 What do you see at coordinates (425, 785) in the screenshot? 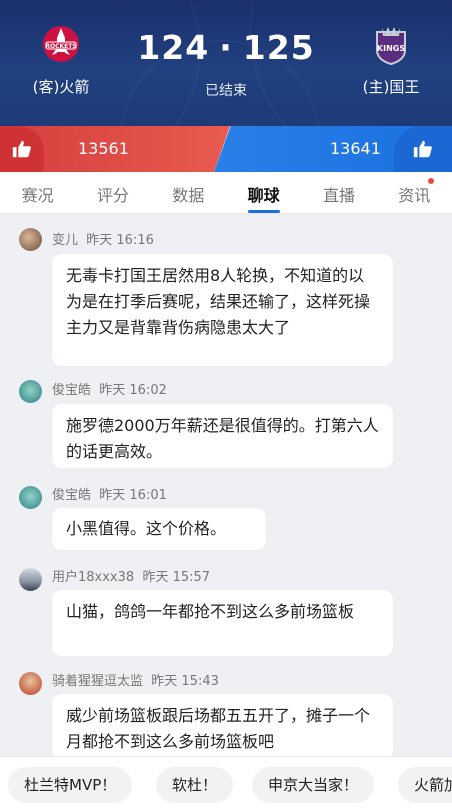
I see `quick-reply-chip: 火箭加油` at bounding box center [425, 785].